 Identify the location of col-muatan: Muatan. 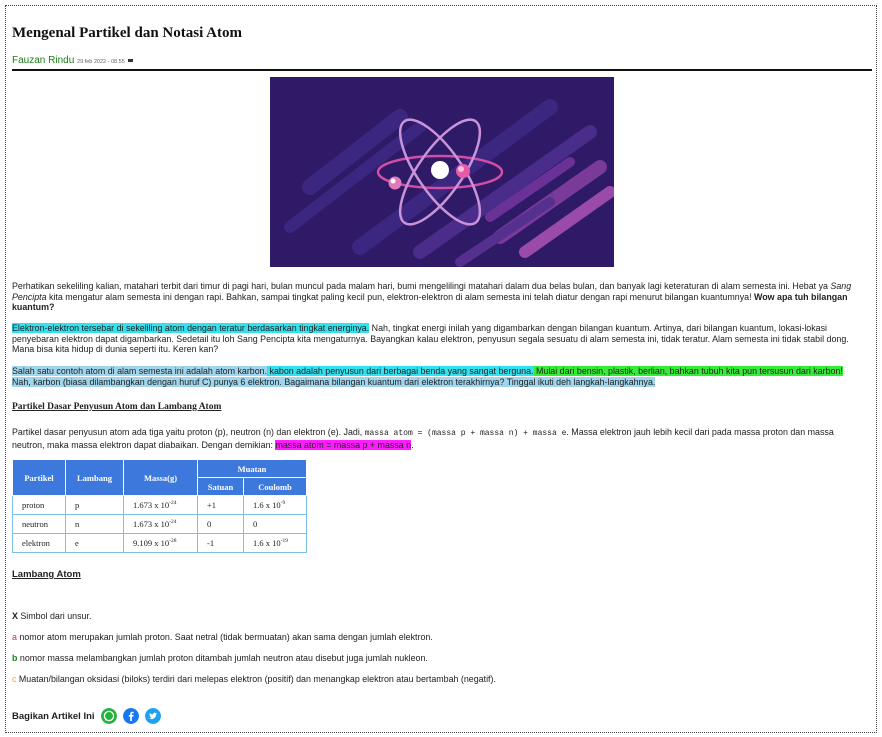
(252, 468).